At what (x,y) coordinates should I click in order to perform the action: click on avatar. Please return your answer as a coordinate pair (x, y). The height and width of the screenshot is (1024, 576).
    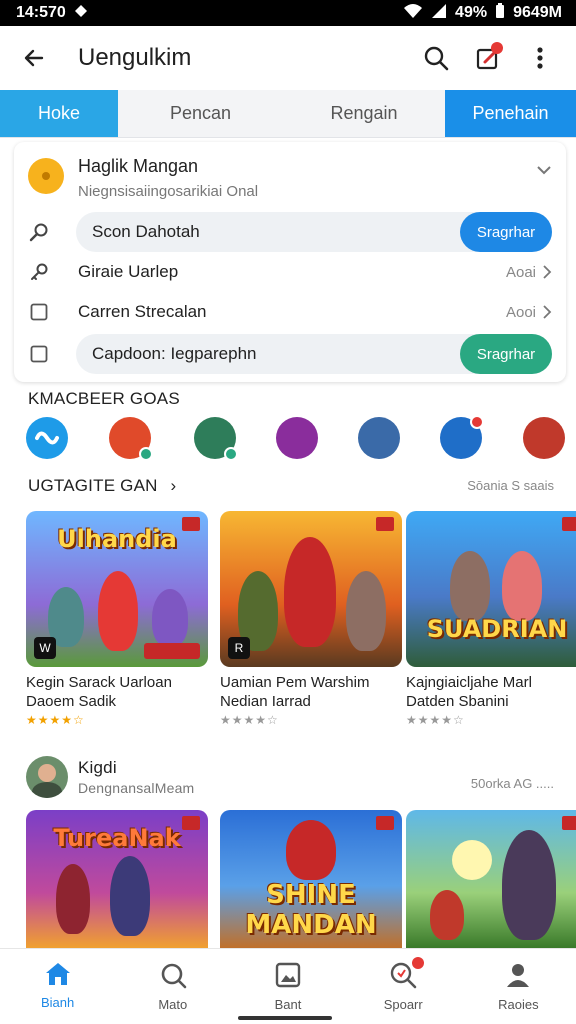
    Looking at the image, I should click on (47, 777).